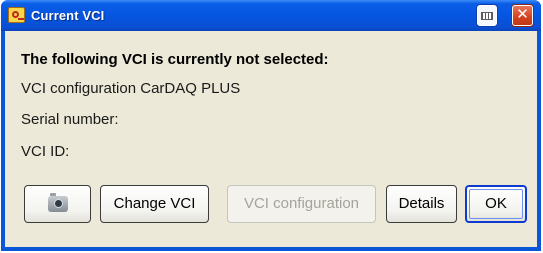 The height and width of the screenshot is (253, 543). What do you see at coordinates (271, 15) in the screenshot?
I see `title-bar: Current VCI ✕` at bounding box center [271, 15].